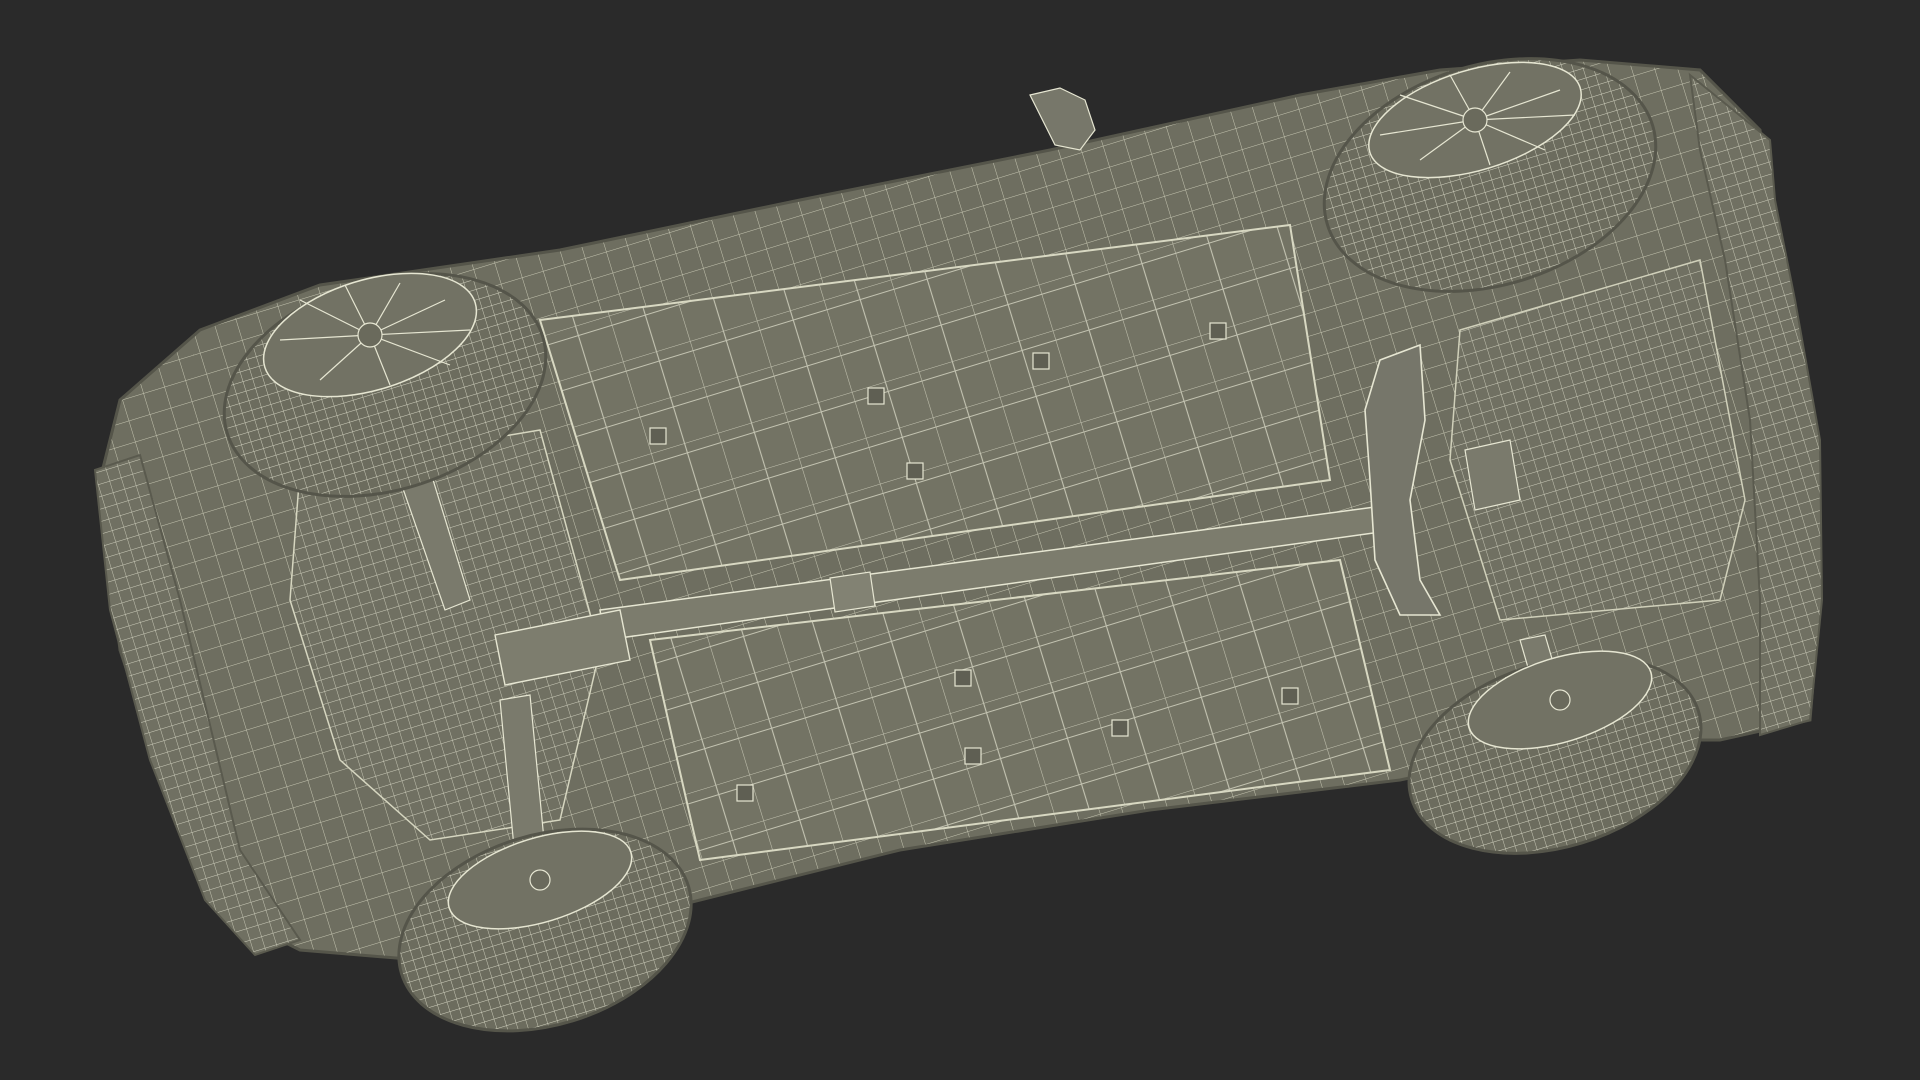  What do you see at coordinates (1492, 475) in the screenshot?
I see `exhaust-box` at bounding box center [1492, 475].